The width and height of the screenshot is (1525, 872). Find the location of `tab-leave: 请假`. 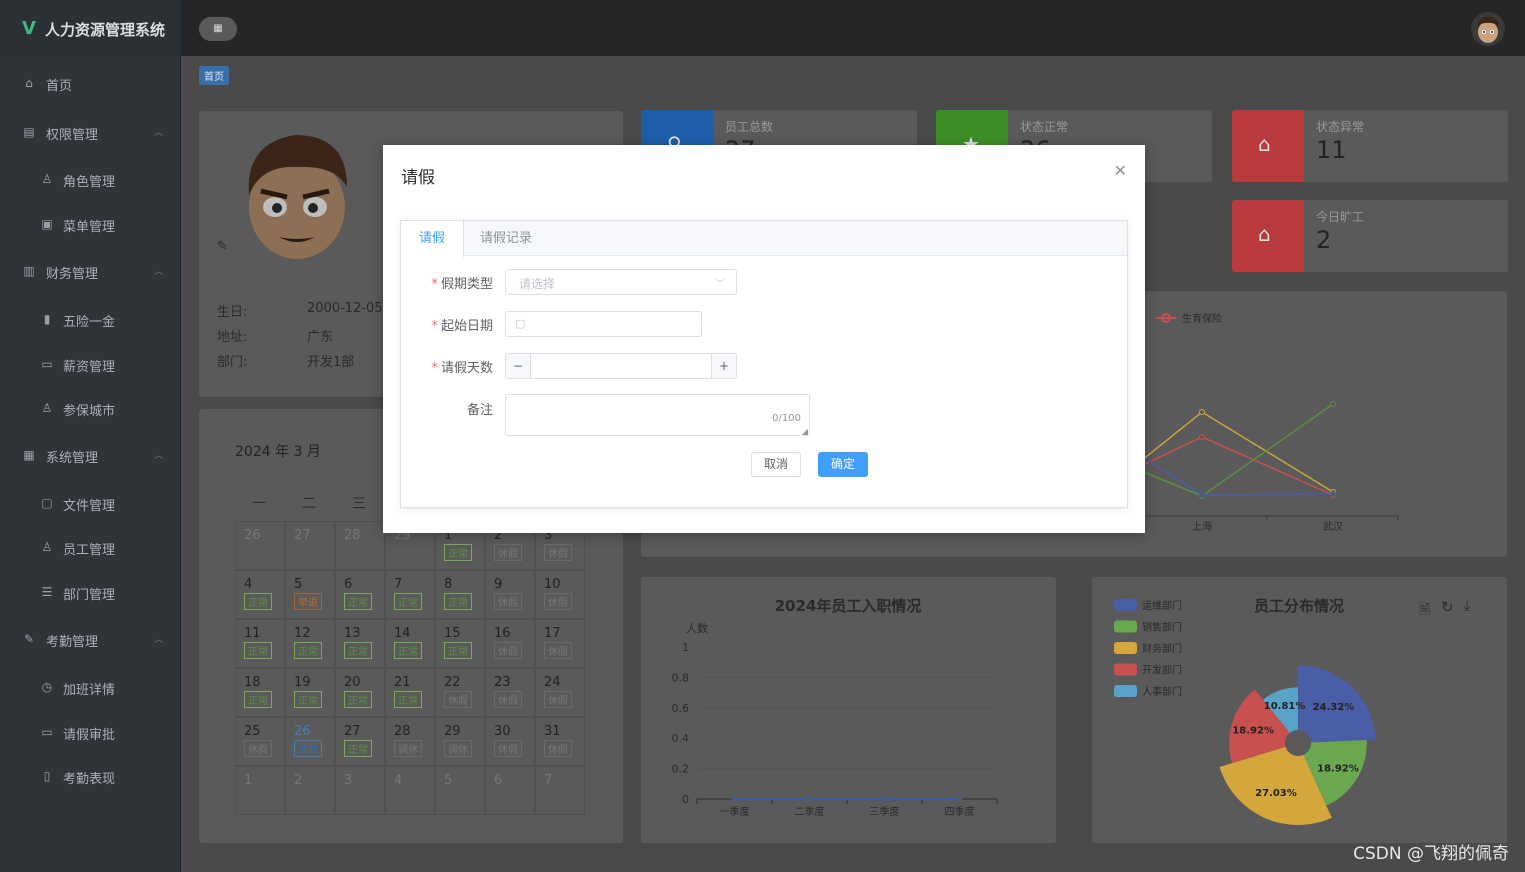

tab-leave: 请假 is located at coordinates (433, 239).